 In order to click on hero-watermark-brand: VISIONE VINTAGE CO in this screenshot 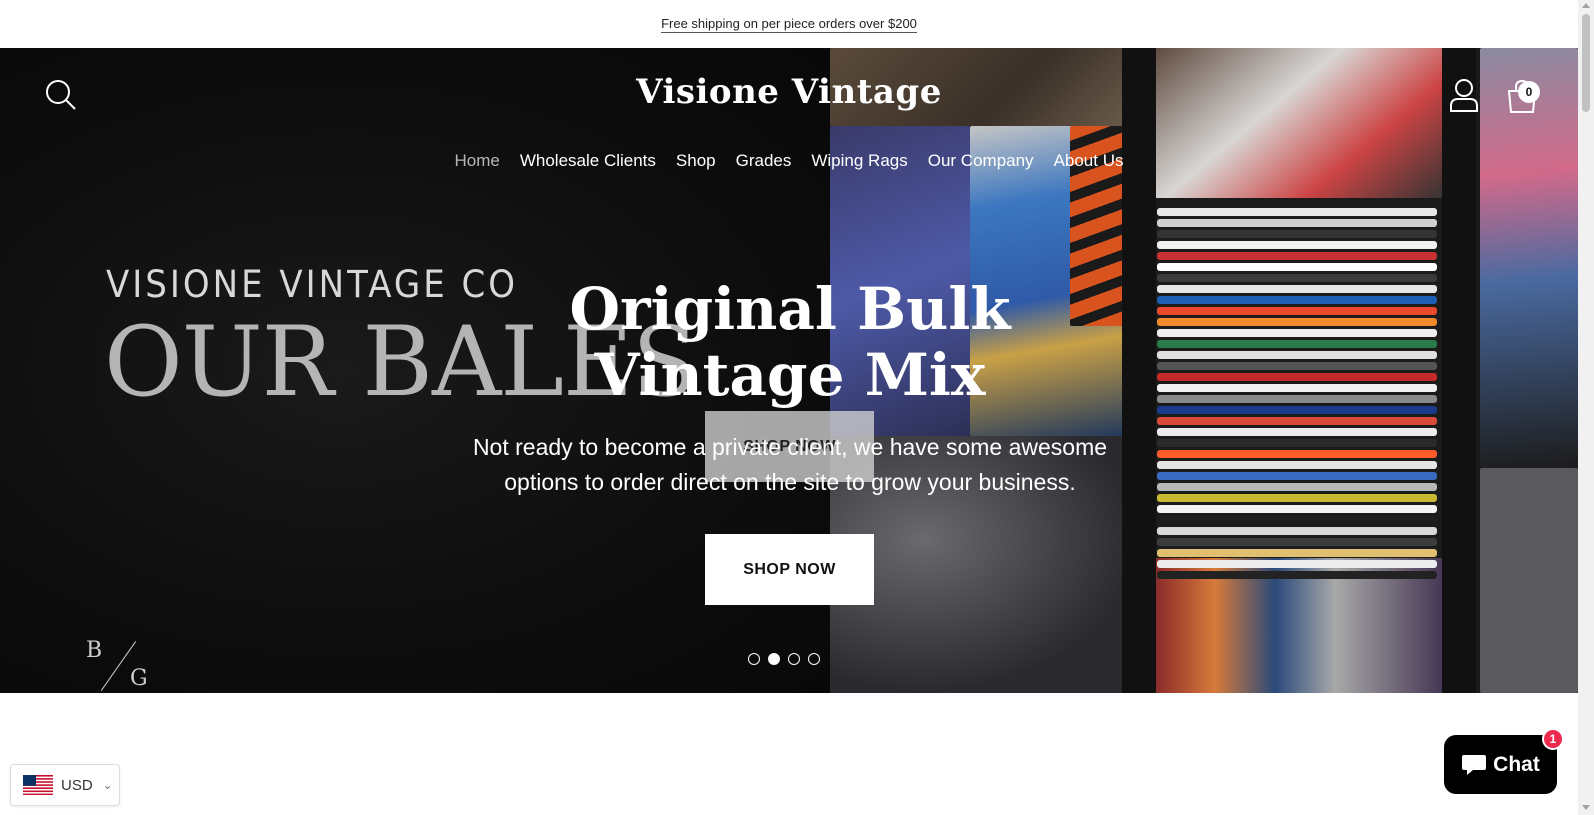, I will do `click(312, 285)`.